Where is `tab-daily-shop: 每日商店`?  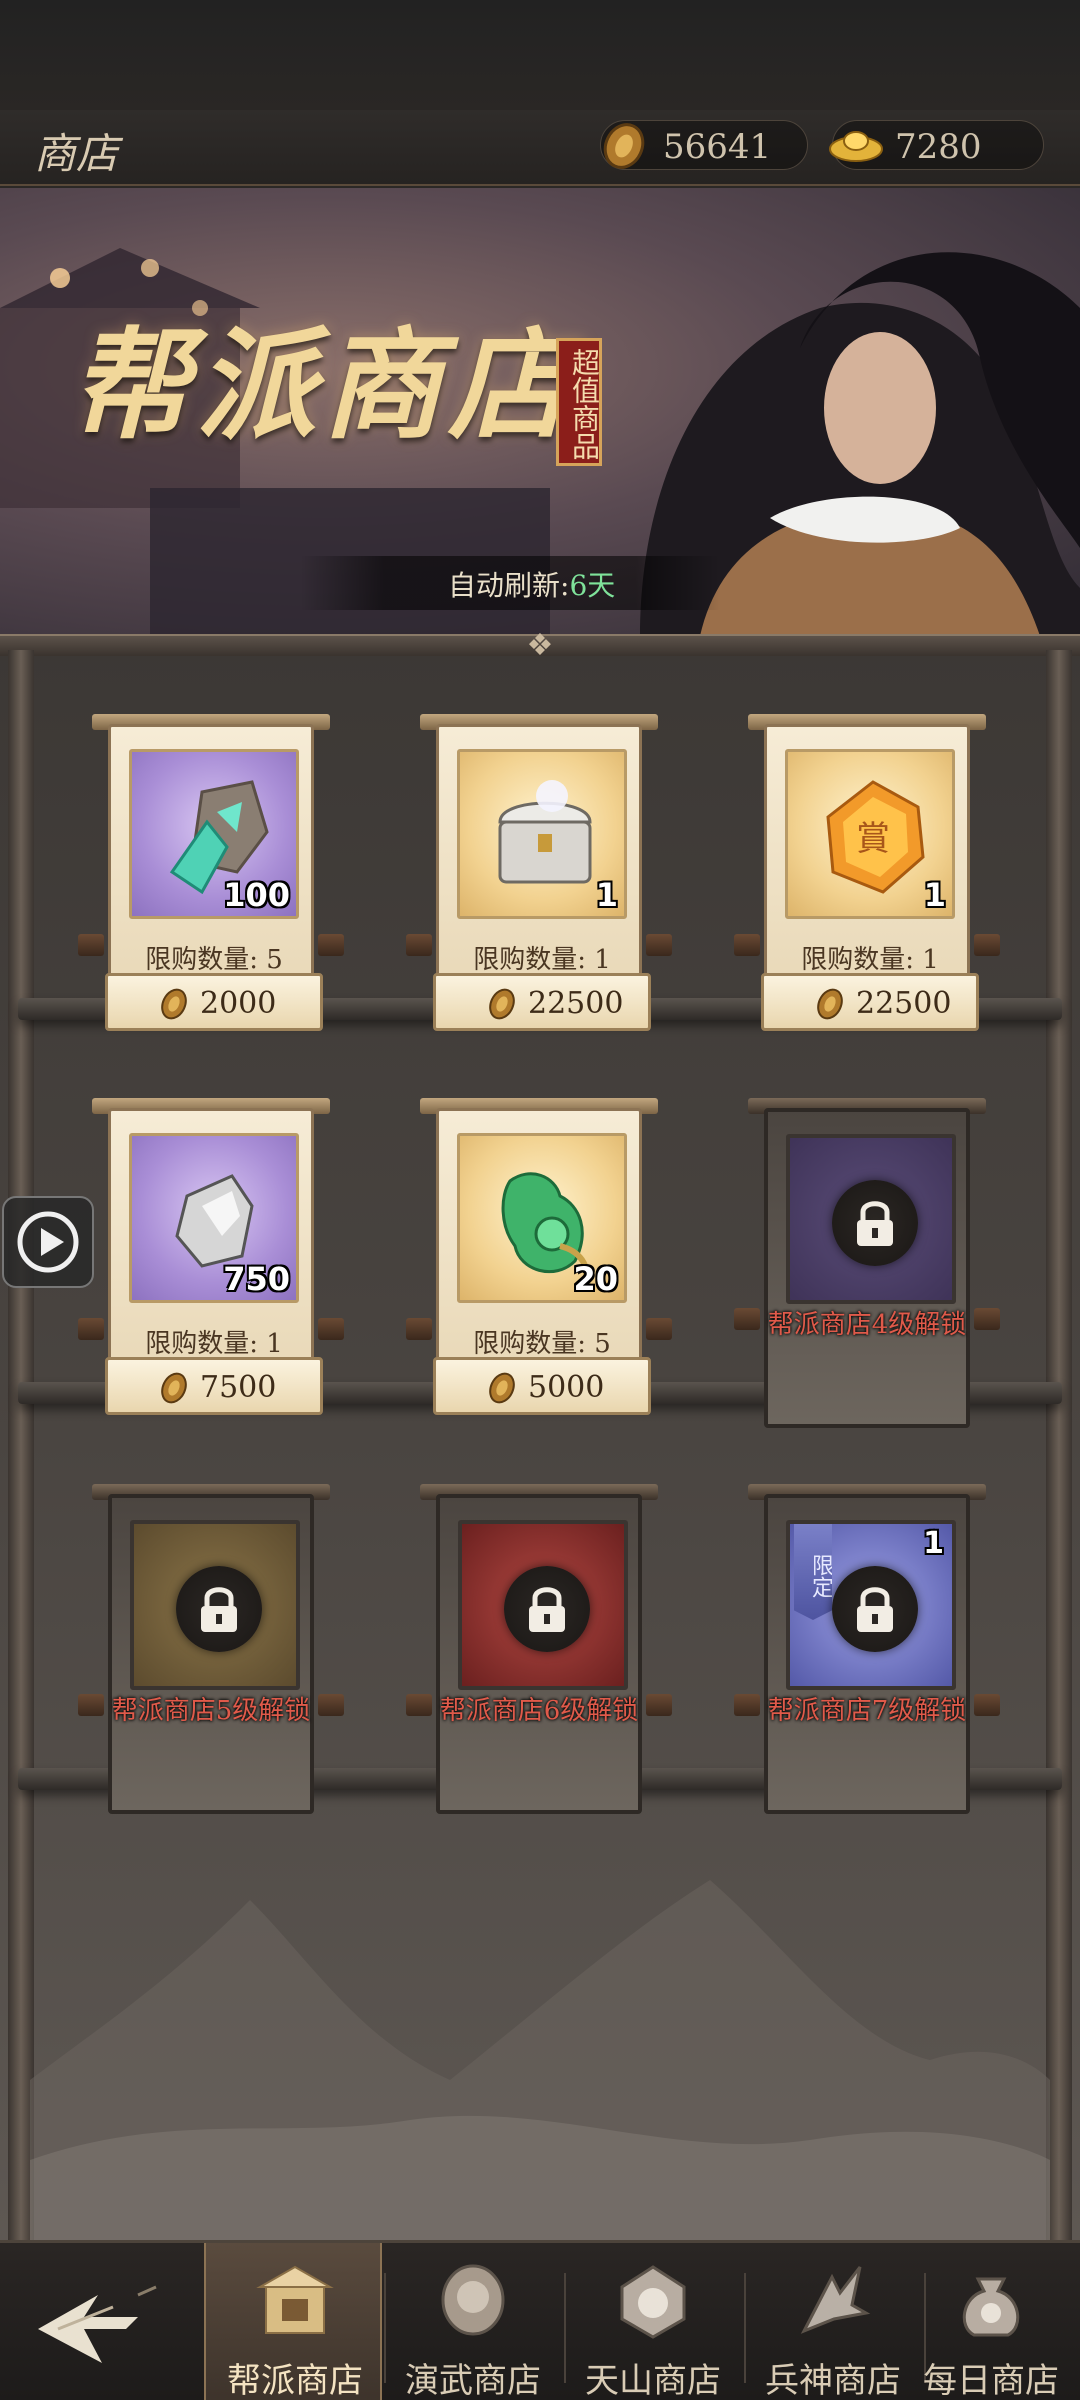 tab-daily-shop: 每日商店 is located at coordinates (991, 2321).